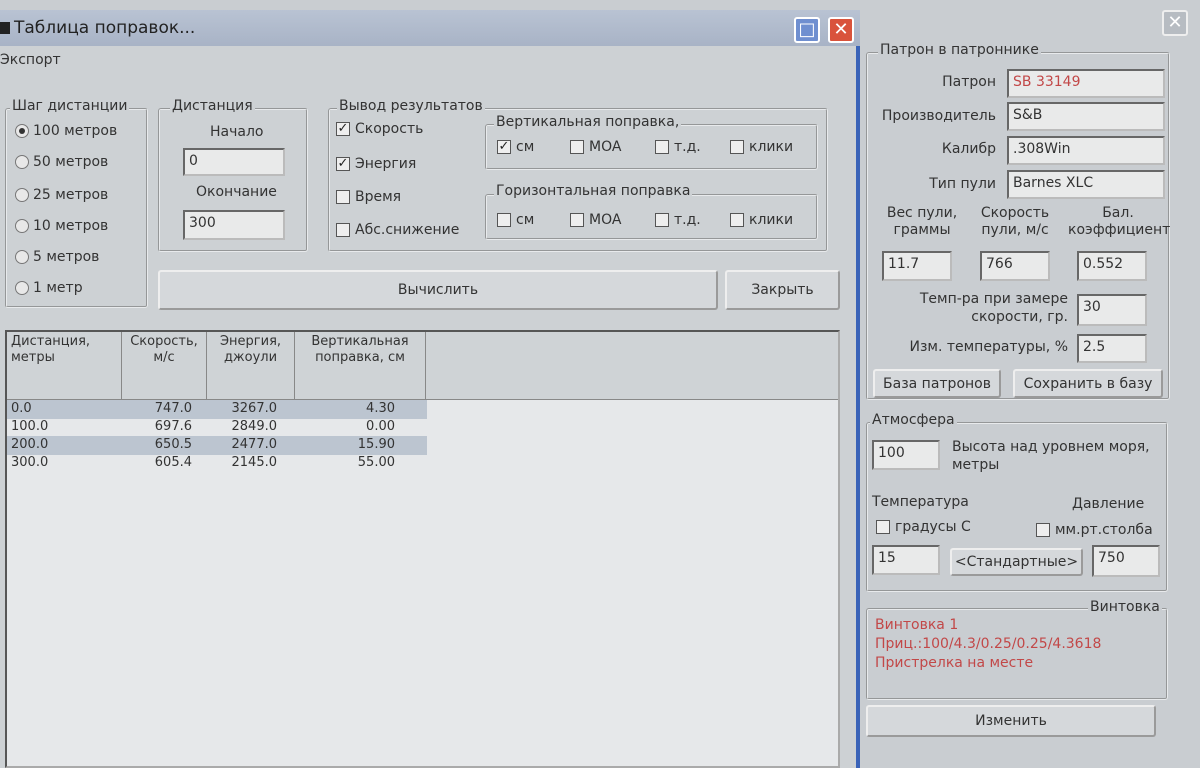 This screenshot has width=1200, height=768. I want to click on table-row: 100.0 697.6 2849.0 0.00, so click(217, 427).